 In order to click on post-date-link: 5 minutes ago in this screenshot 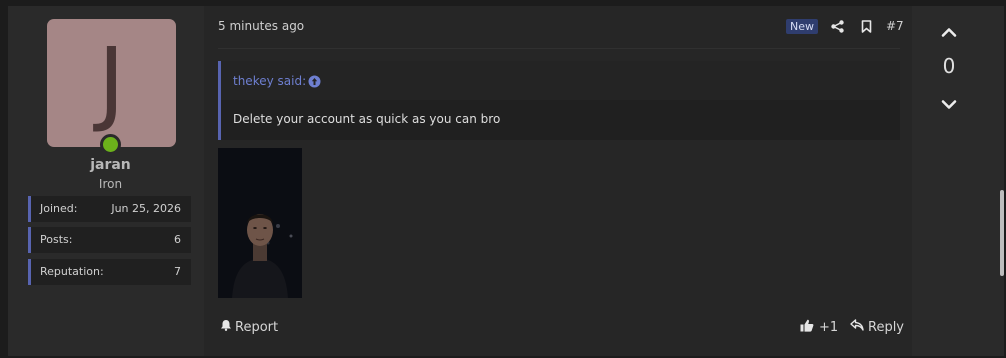, I will do `click(261, 26)`.